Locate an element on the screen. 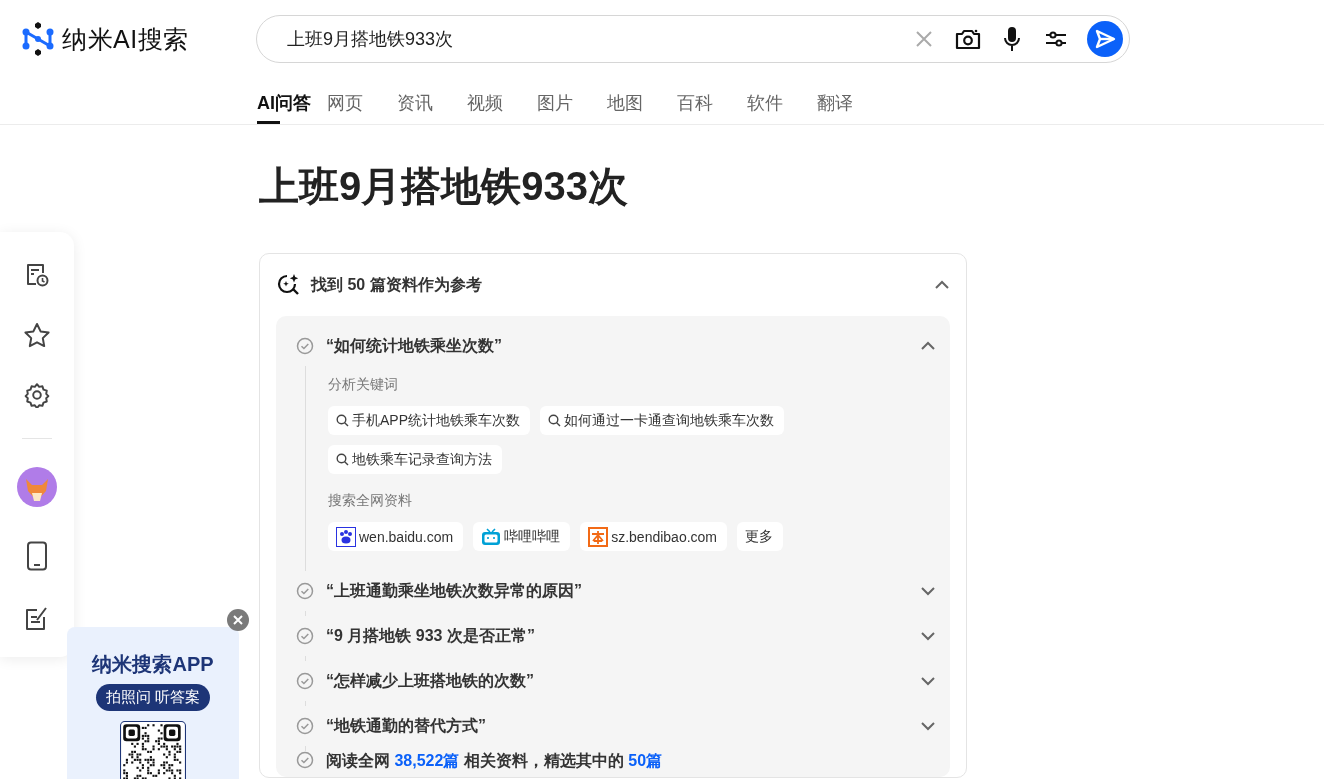  settings-icon is located at coordinates (37, 395).